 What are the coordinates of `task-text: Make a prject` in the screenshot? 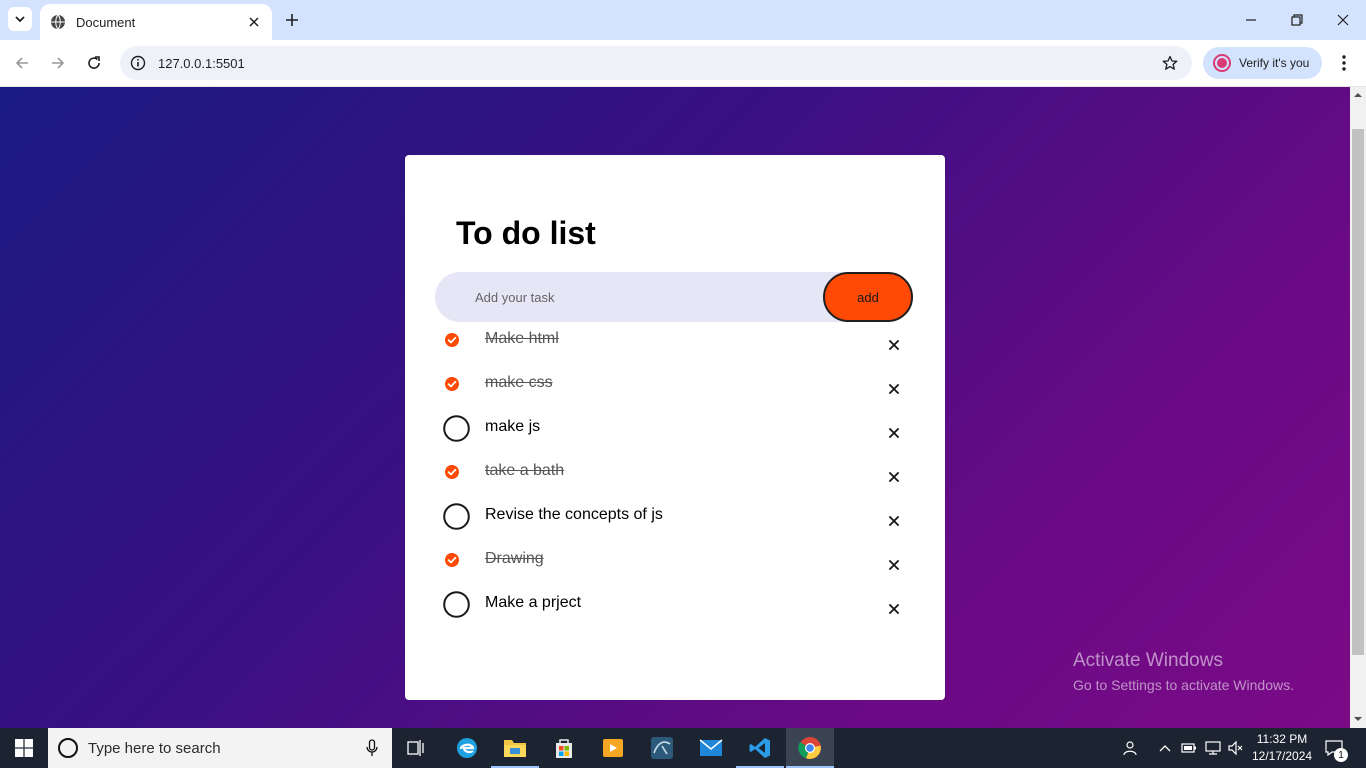 It's located at (533, 603).